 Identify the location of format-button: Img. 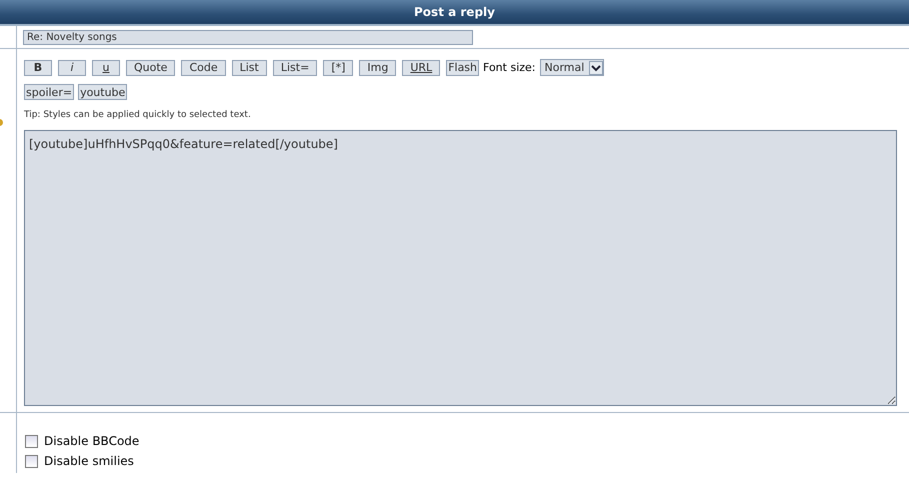
(377, 68).